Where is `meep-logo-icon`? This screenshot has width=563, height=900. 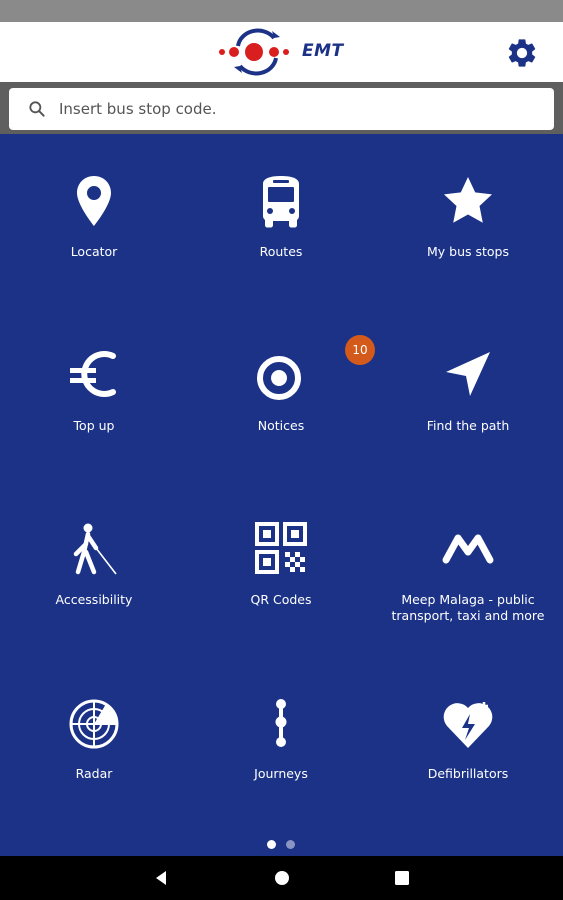
meep-logo-icon is located at coordinates (468, 550).